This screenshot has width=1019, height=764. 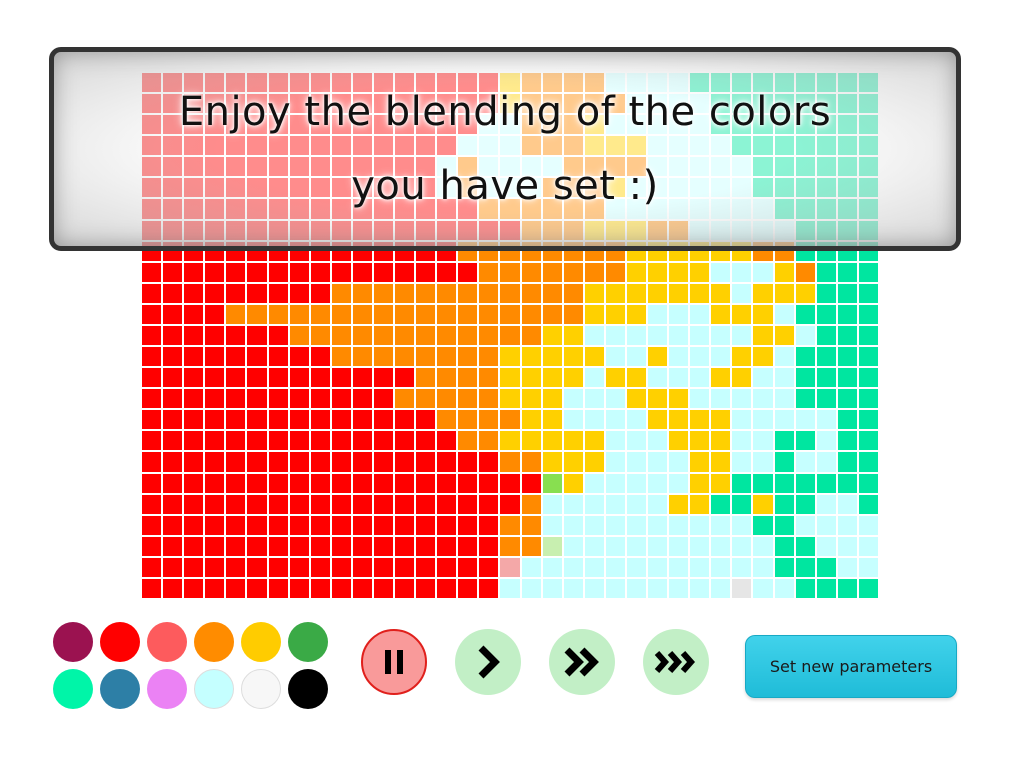 What do you see at coordinates (676, 662) in the screenshot?
I see `fastest-forward-button` at bounding box center [676, 662].